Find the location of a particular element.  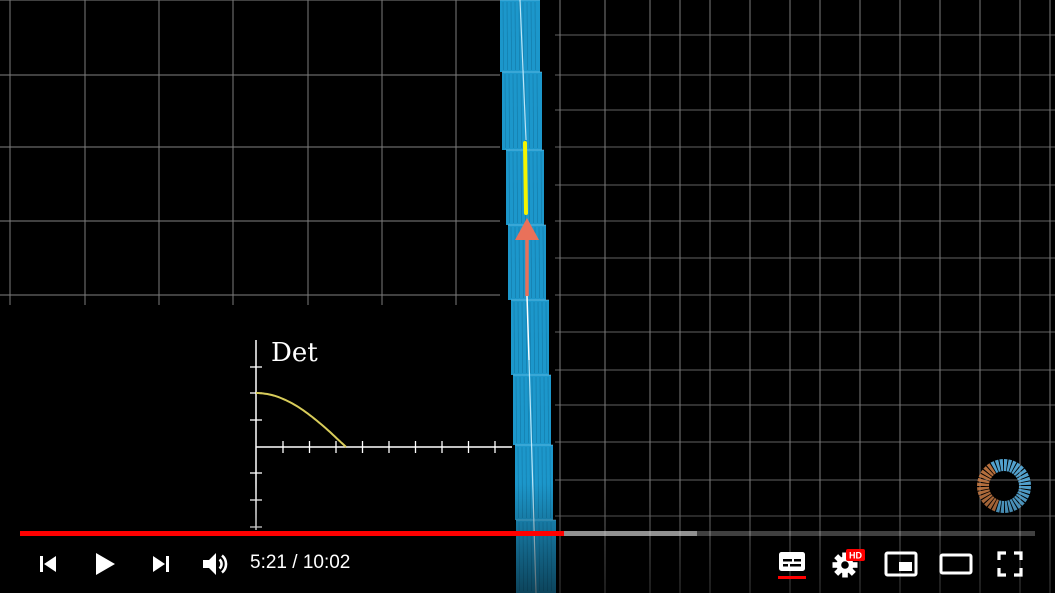

volume-button is located at coordinates (215, 564).